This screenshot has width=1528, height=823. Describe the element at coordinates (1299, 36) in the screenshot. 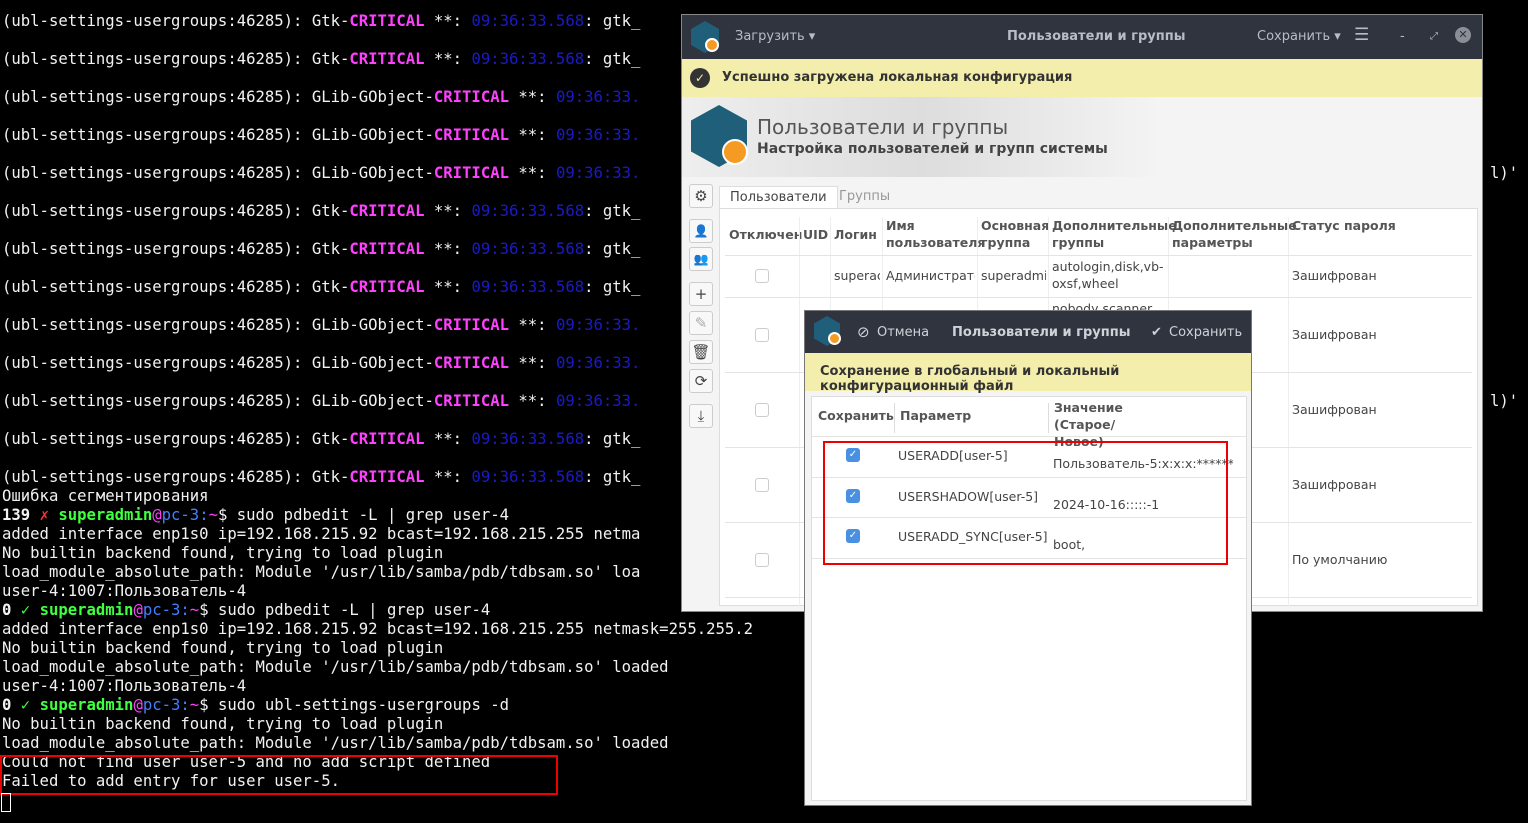

I see `save-menu-button: Сохранить ▾` at that location.